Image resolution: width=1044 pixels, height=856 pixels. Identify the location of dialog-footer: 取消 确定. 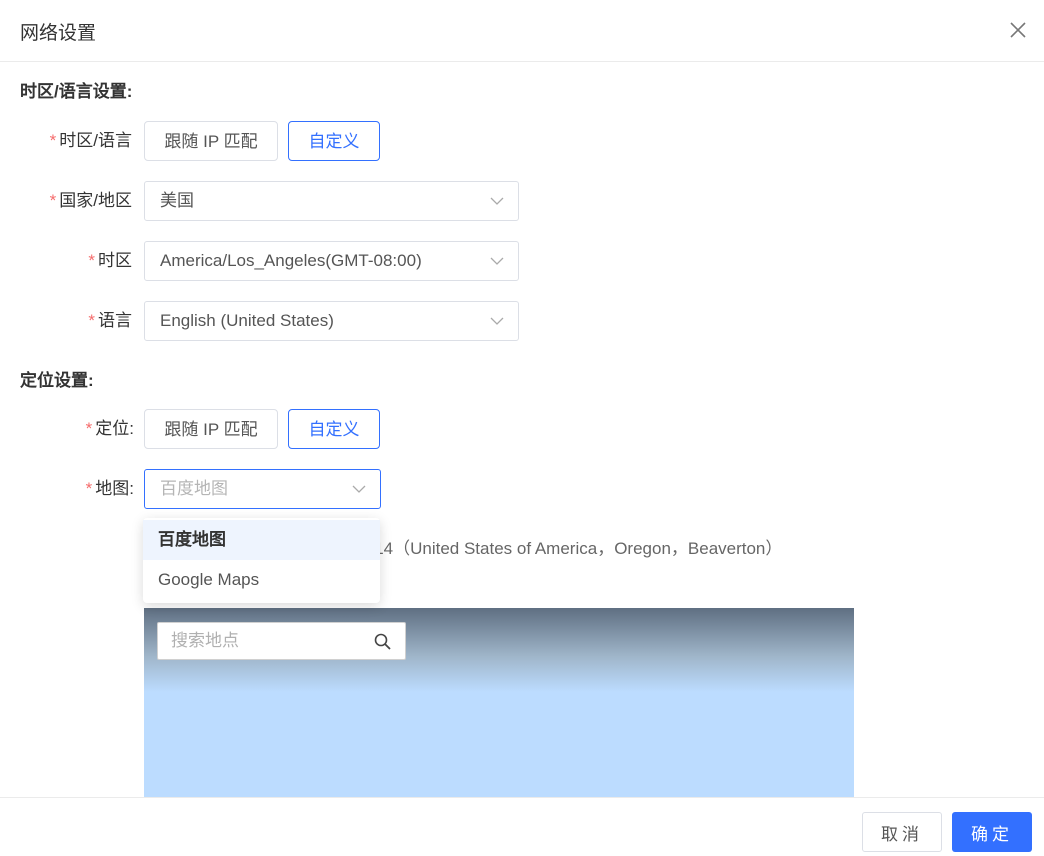
(522, 826).